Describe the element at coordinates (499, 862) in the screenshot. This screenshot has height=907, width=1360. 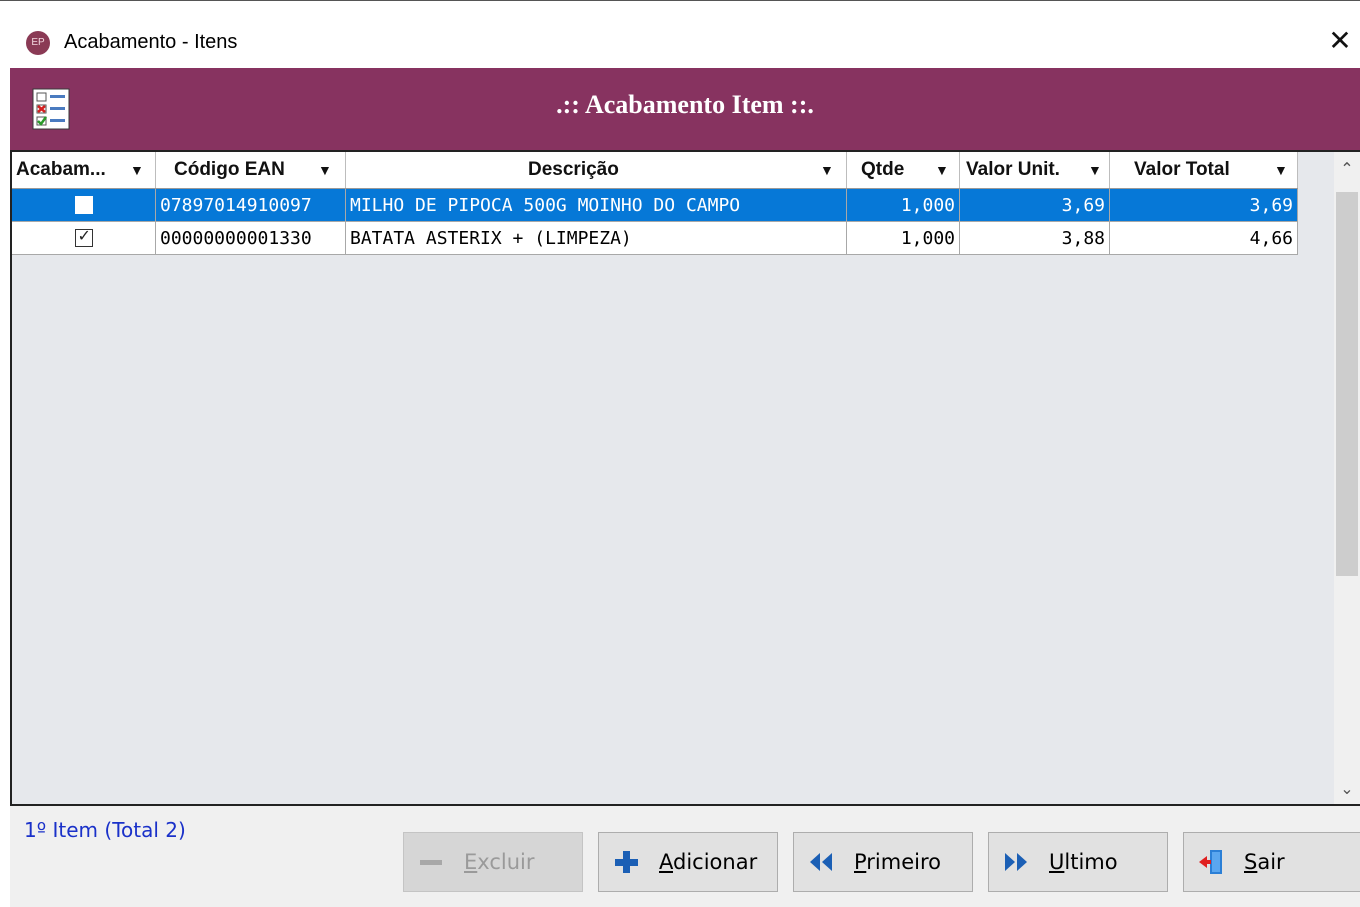
I see `excluir-label: Excluir` at that location.